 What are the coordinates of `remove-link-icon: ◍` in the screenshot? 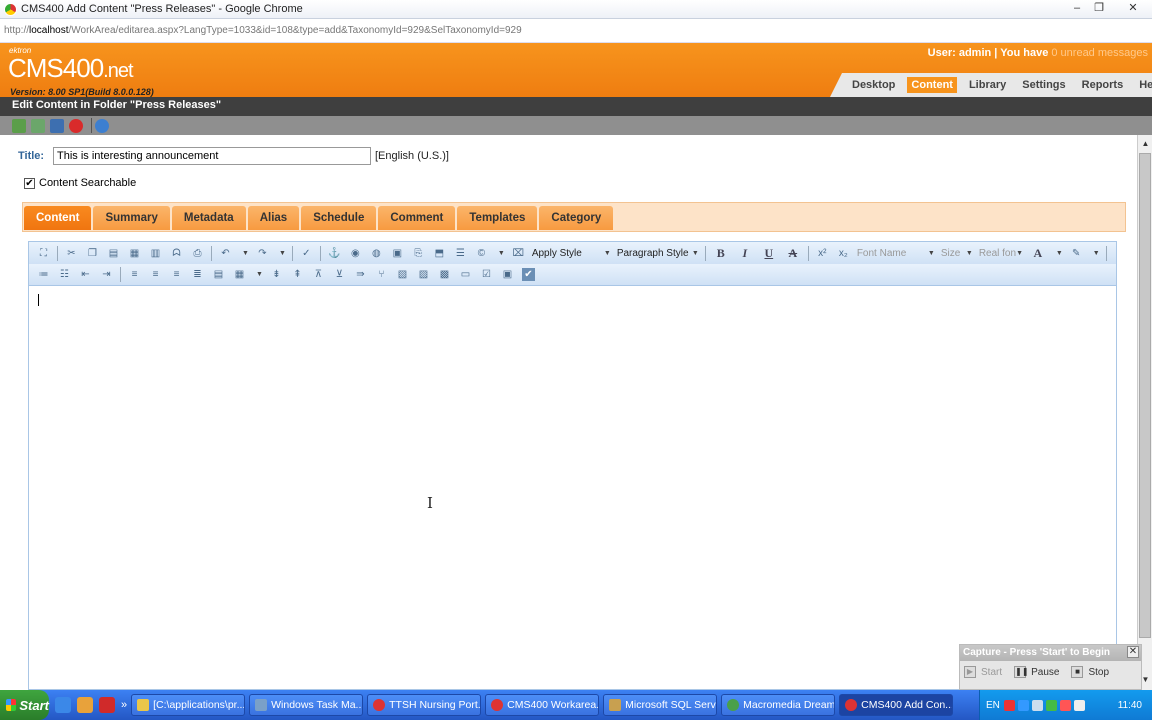 It's located at (376, 253).